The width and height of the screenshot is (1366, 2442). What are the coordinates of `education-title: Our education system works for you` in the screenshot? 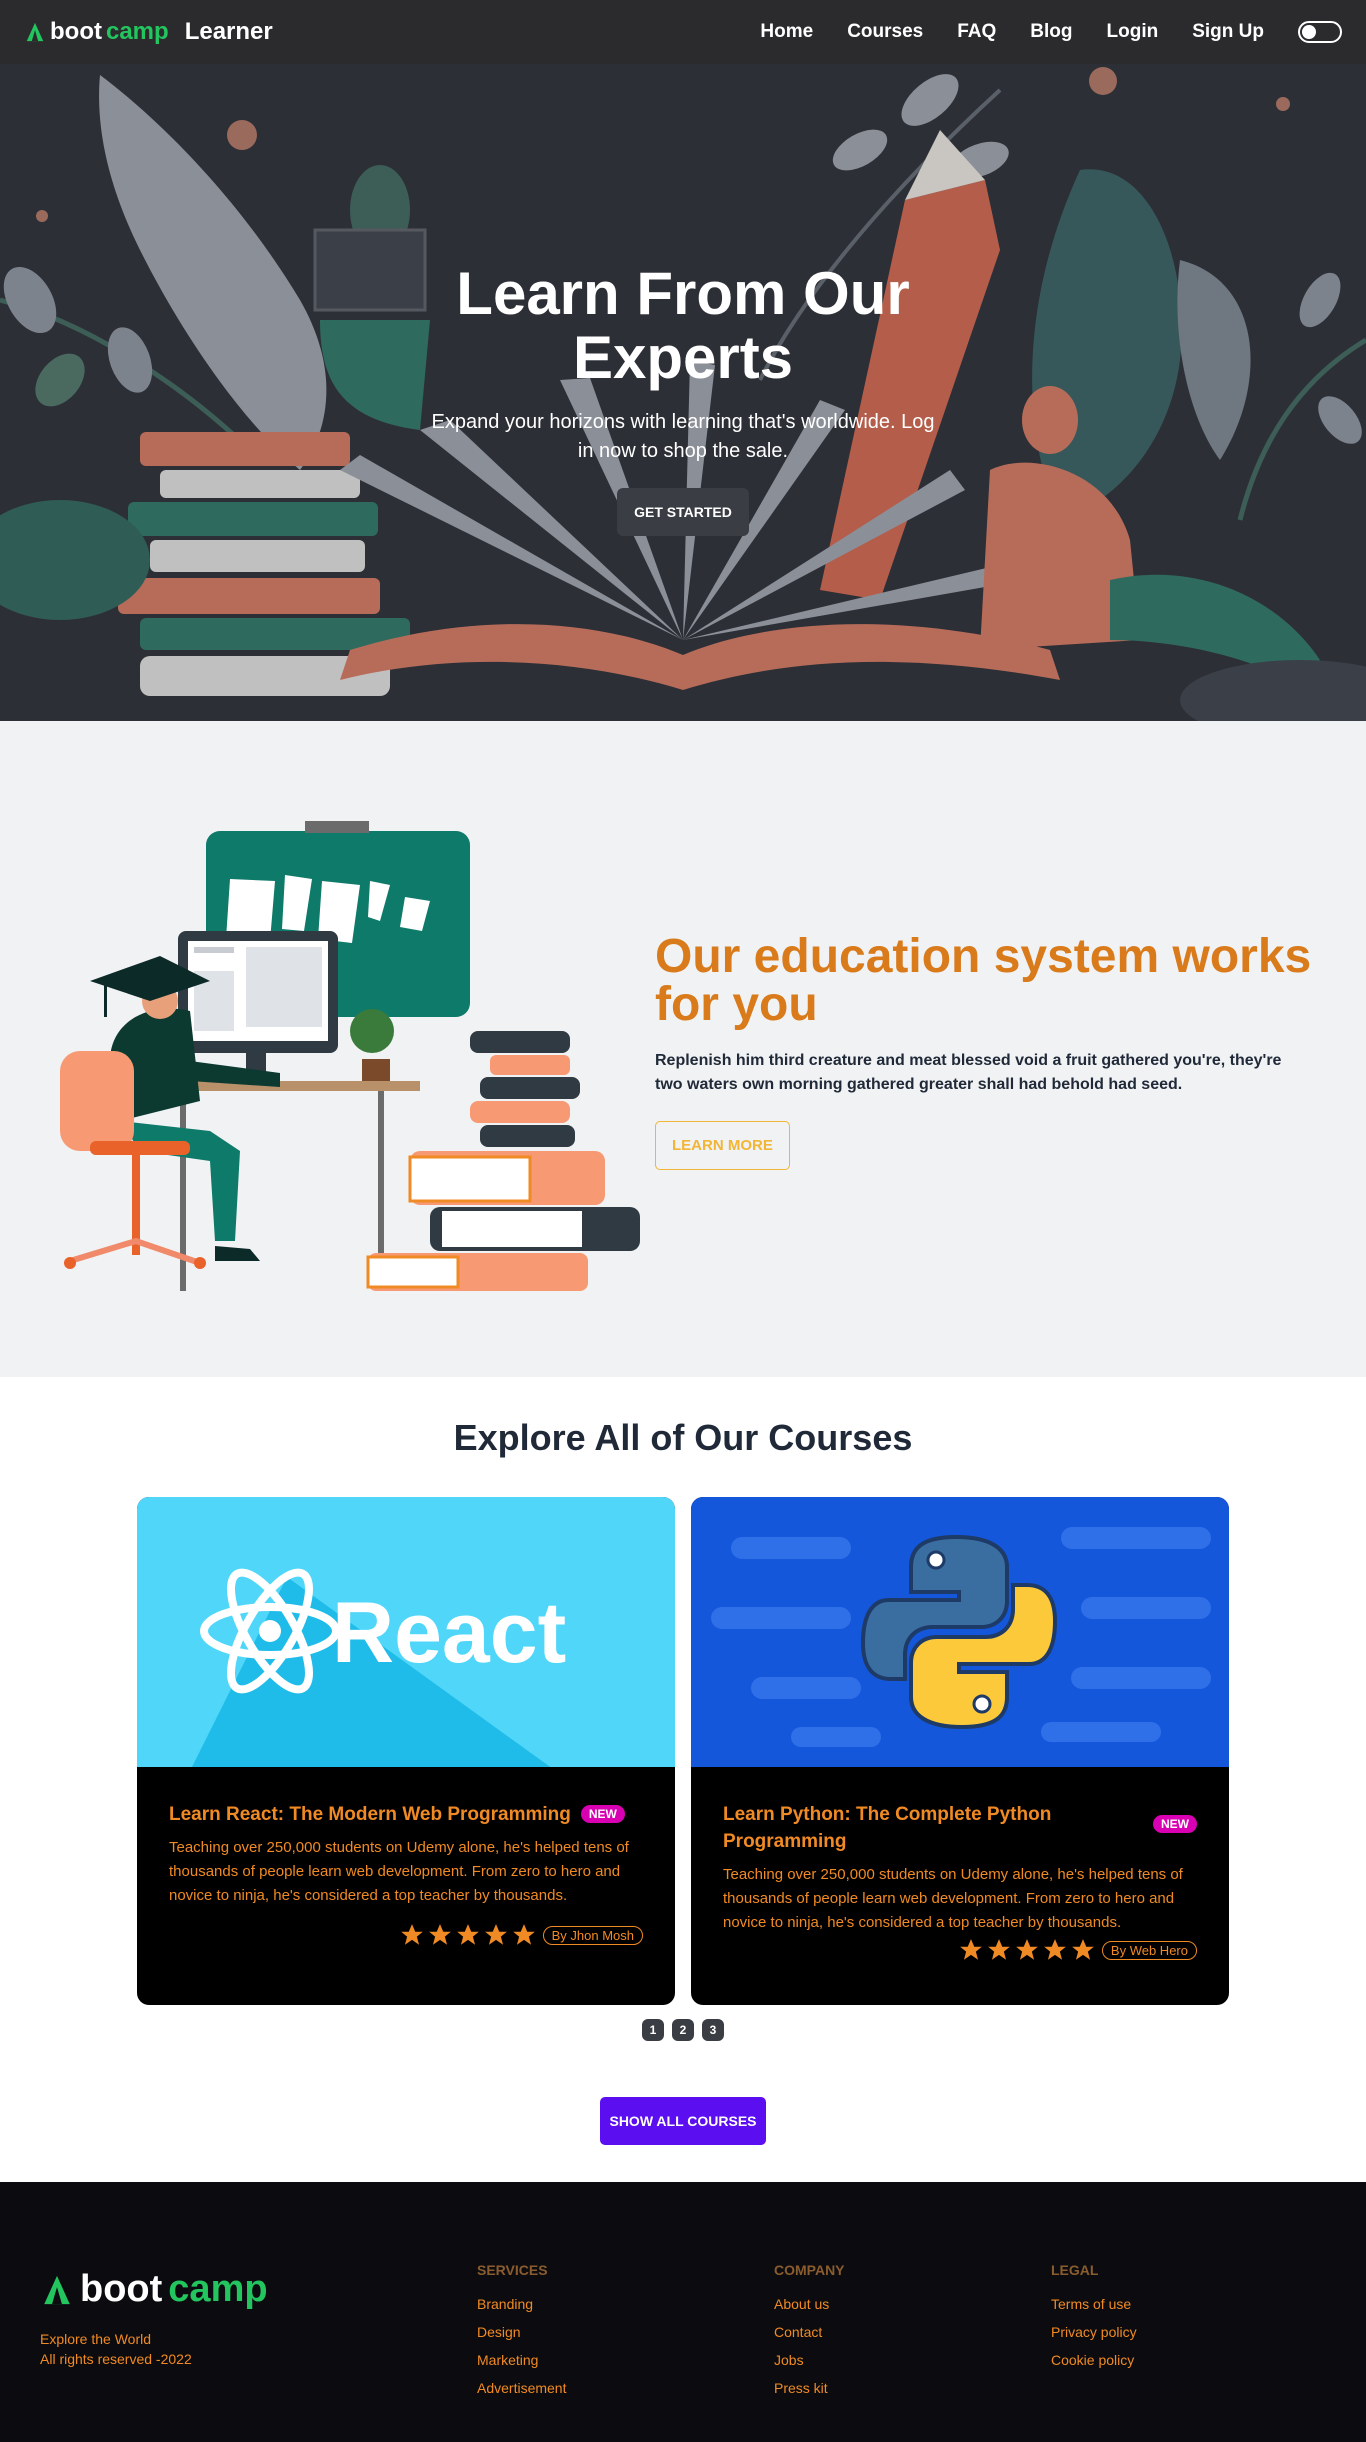 It's located at (983, 980).